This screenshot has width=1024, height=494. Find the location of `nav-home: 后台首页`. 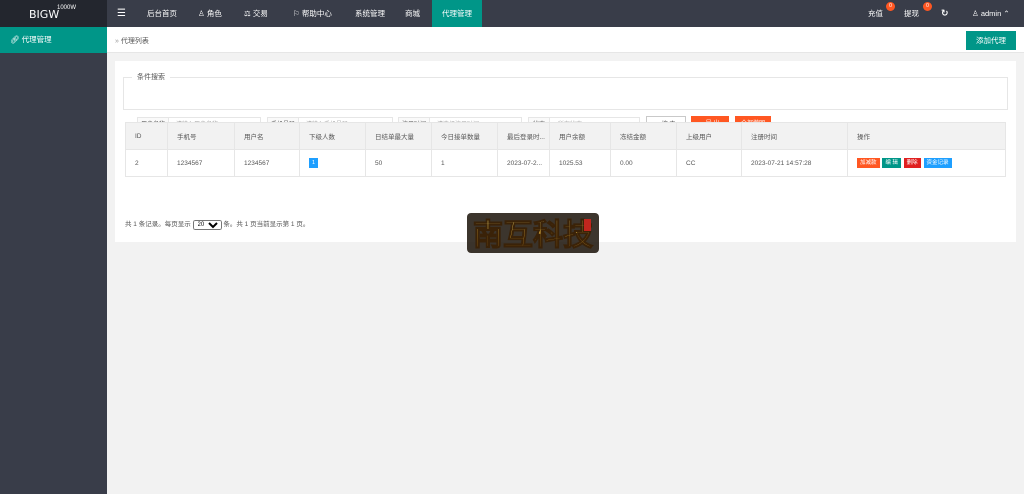

nav-home: 后台首页 is located at coordinates (162, 13).